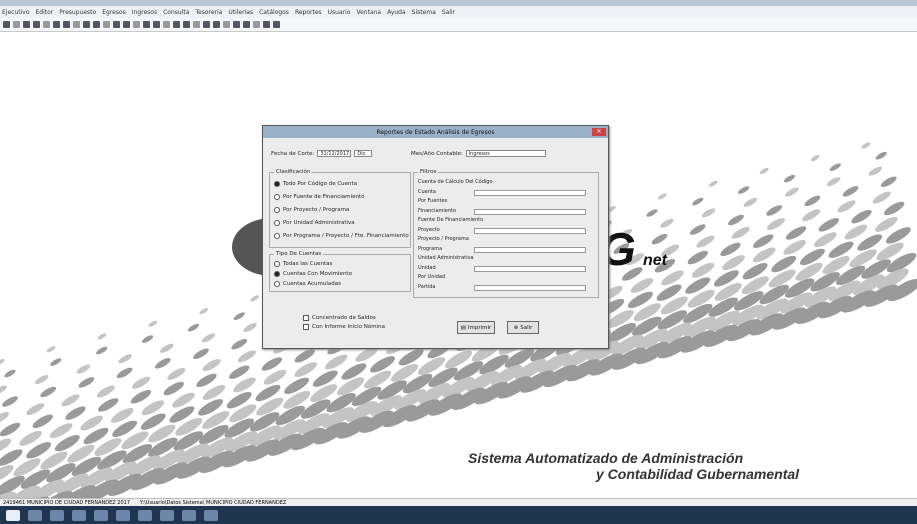 This screenshot has height=524, width=917. What do you see at coordinates (114, 12) in the screenshot?
I see `menu-item: Egresos` at bounding box center [114, 12].